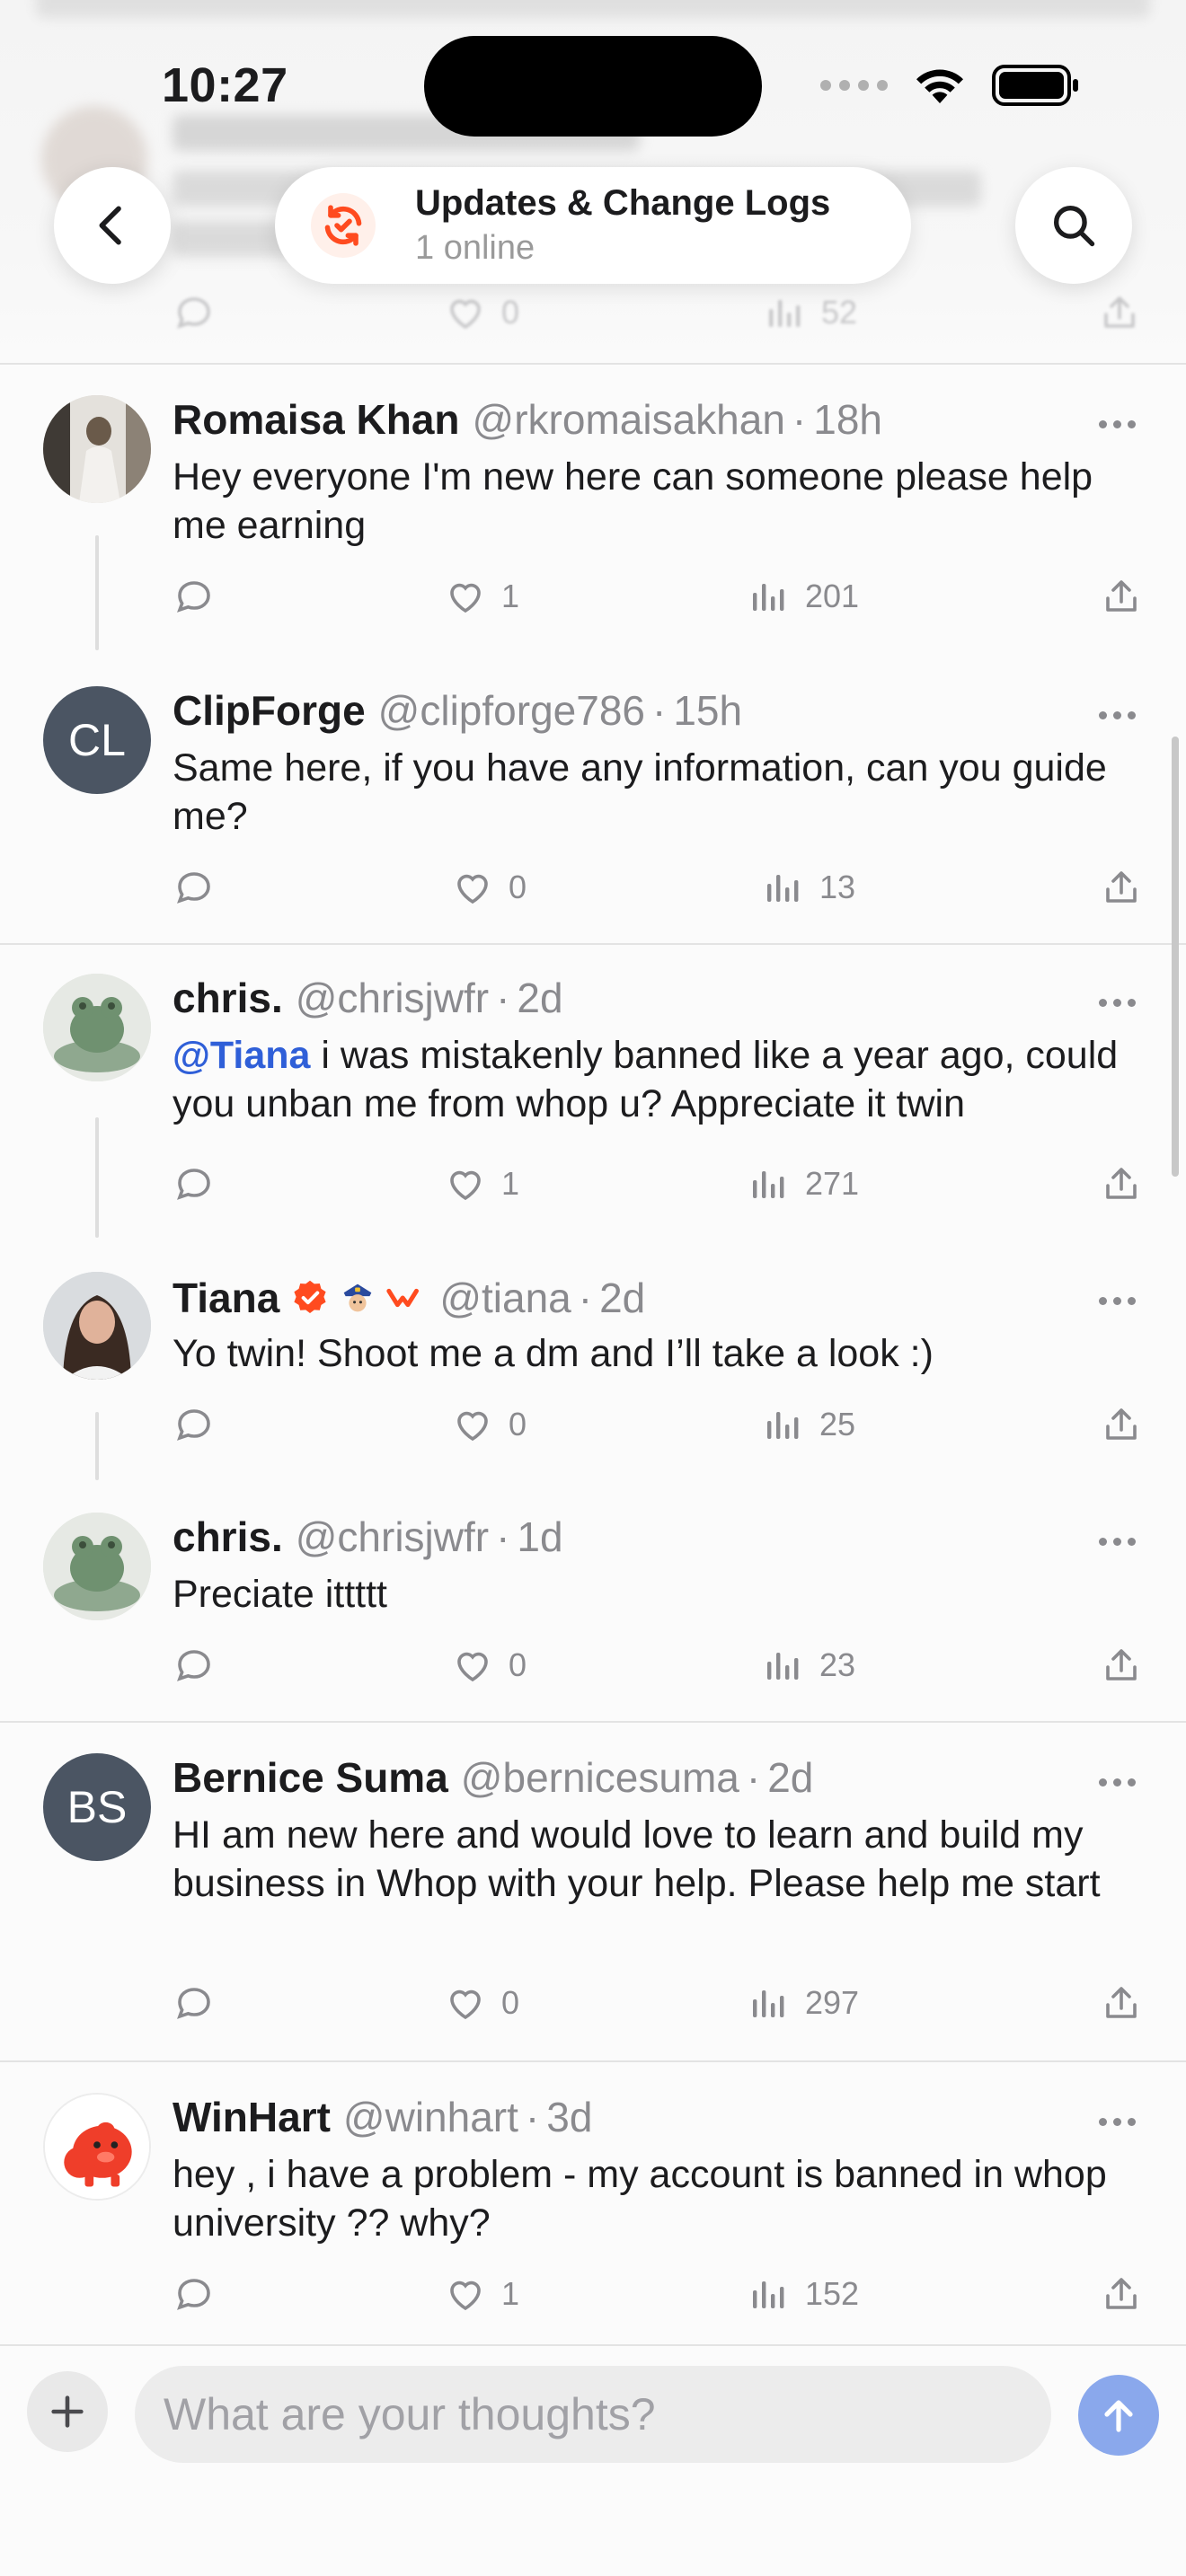  What do you see at coordinates (593, 2414) in the screenshot?
I see `message-input` at bounding box center [593, 2414].